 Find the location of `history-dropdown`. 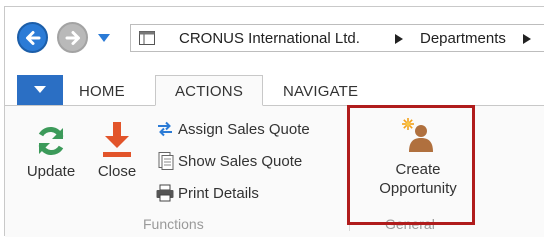

history-dropdown is located at coordinates (104, 38).